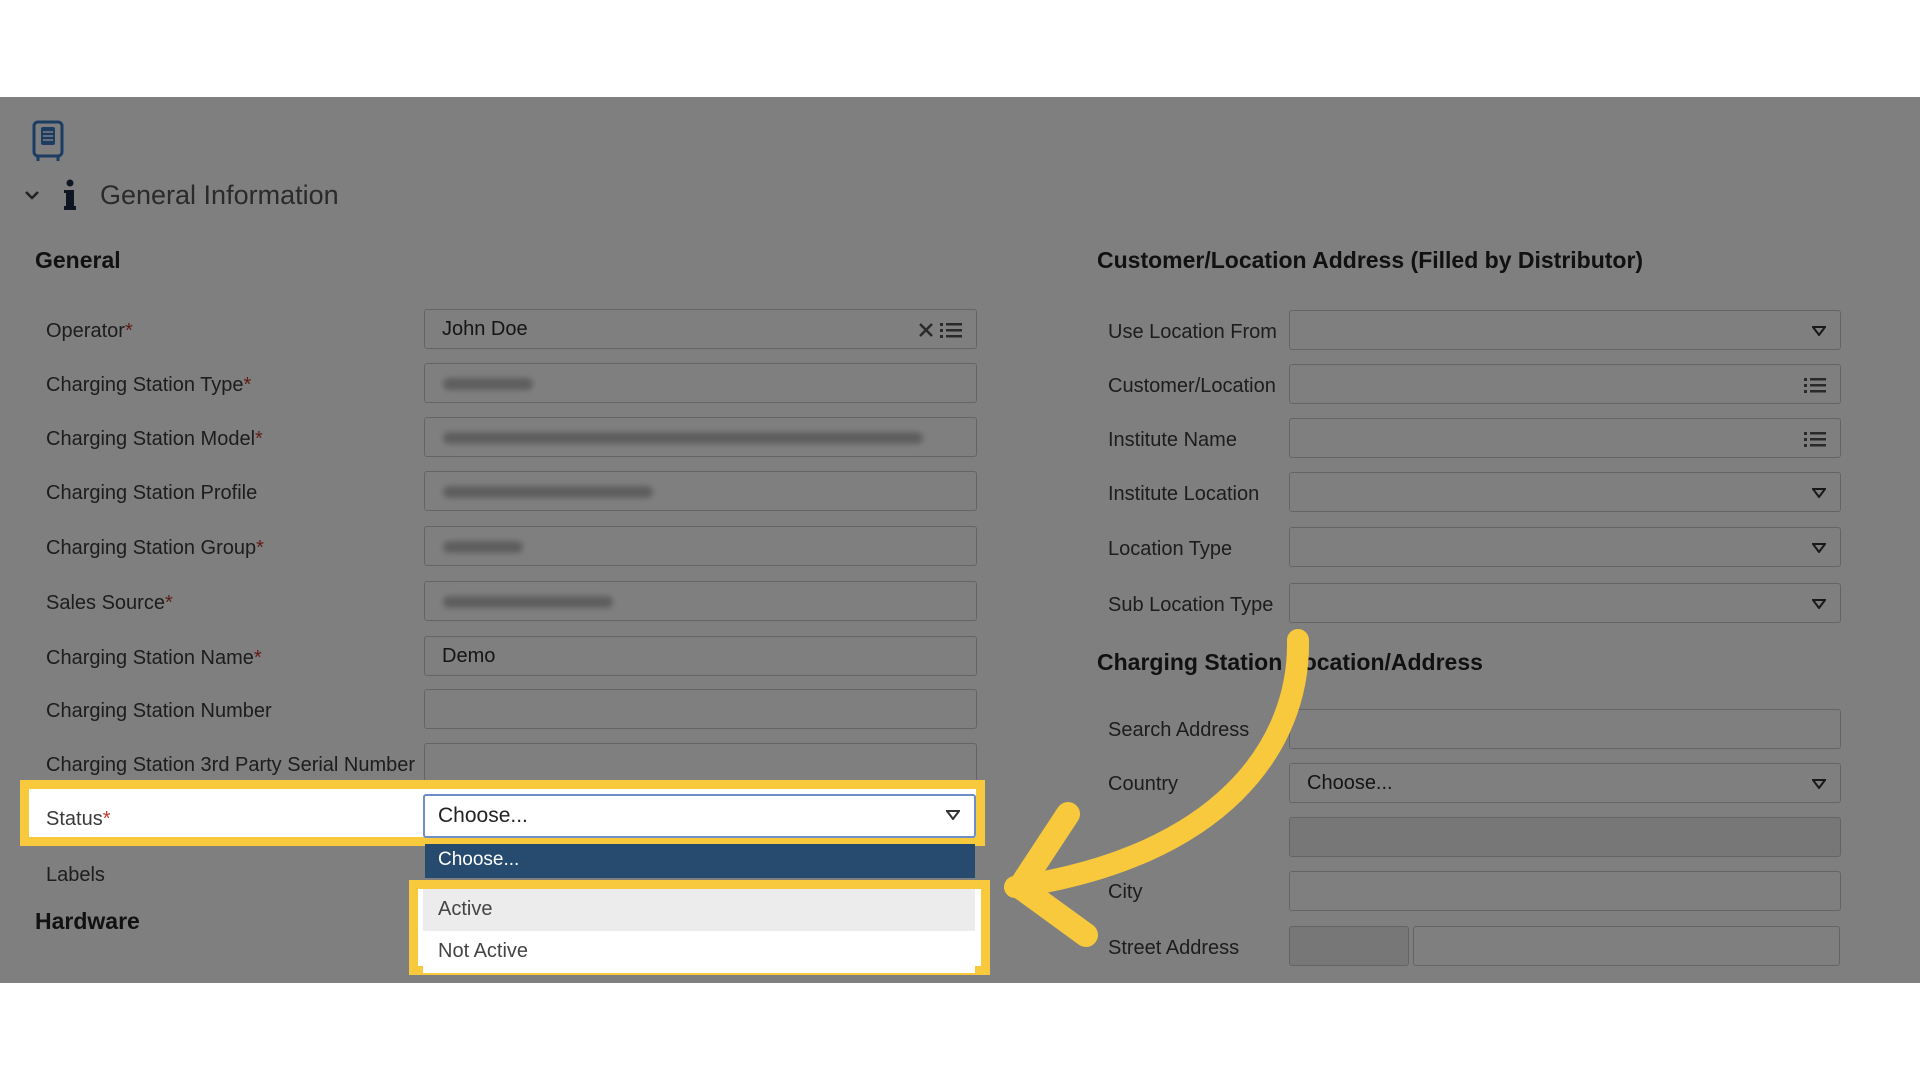 Image resolution: width=1920 pixels, height=1080 pixels. What do you see at coordinates (1349, 946) in the screenshot?
I see `street-number-field` at bounding box center [1349, 946].